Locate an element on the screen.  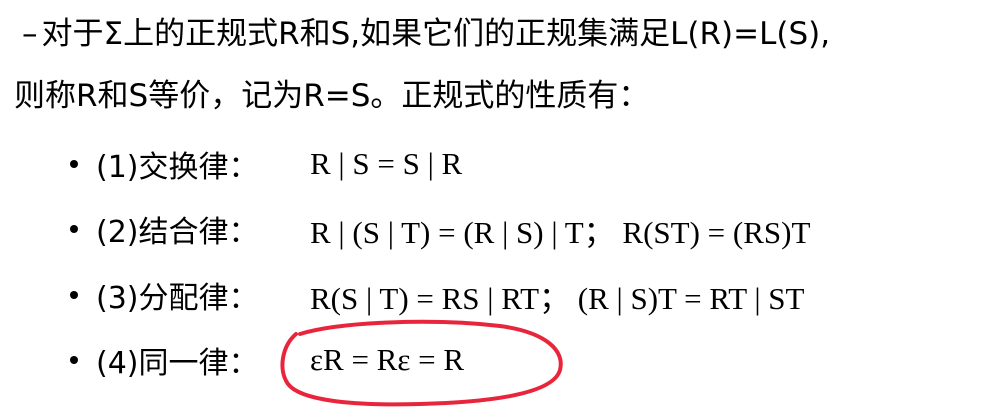
law-item-commutative: (1)交换律： R | S = S | R is located at coordinates (266, 164).